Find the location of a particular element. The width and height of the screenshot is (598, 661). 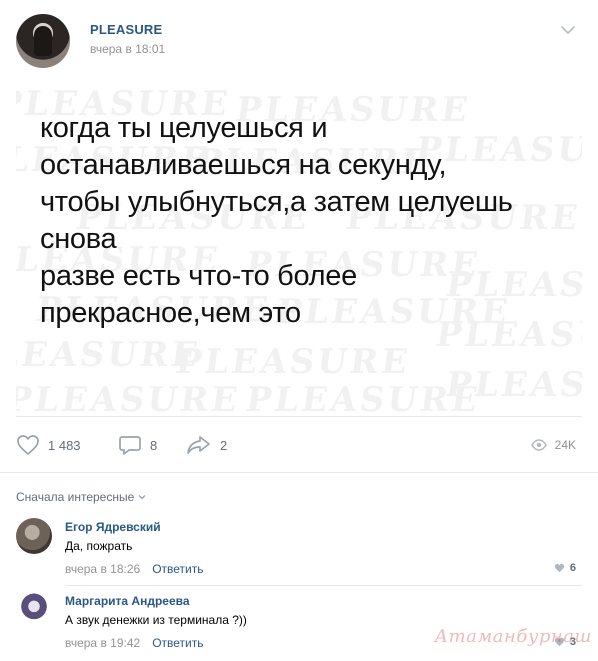

post-time: вчера в 18:01 is located at coordinates (127, 49).